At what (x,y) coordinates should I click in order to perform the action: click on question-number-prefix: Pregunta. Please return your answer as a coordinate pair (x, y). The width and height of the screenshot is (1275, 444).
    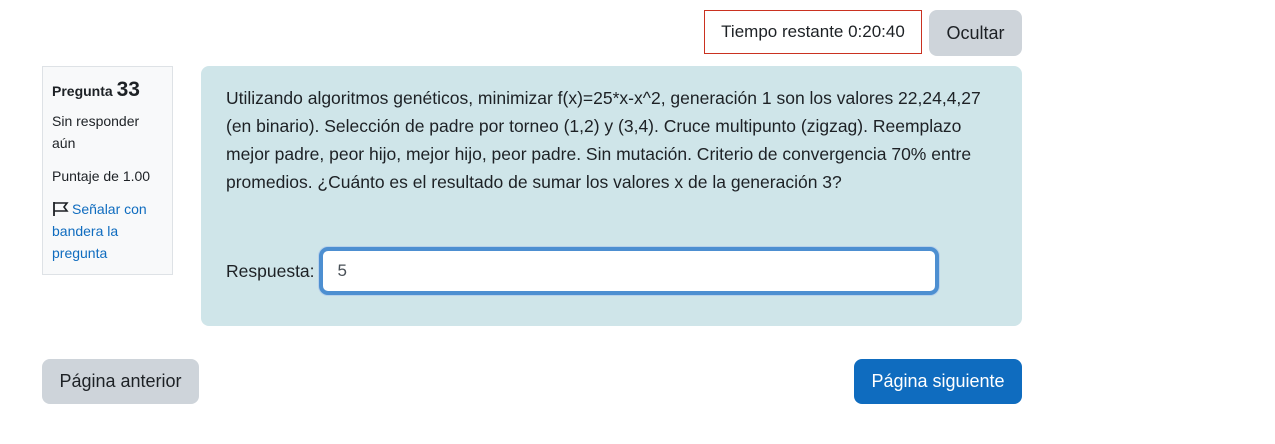
    Looking at the image, I should click on (82, 91).